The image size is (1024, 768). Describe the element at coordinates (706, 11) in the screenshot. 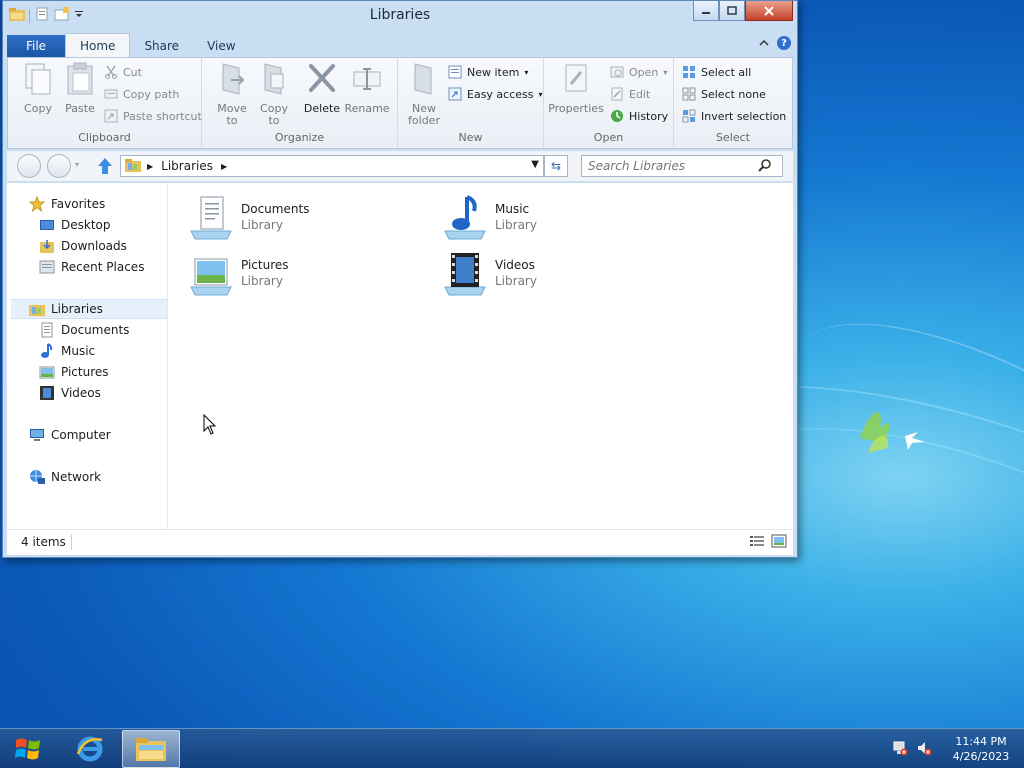

I see `minimize-button` at that location.